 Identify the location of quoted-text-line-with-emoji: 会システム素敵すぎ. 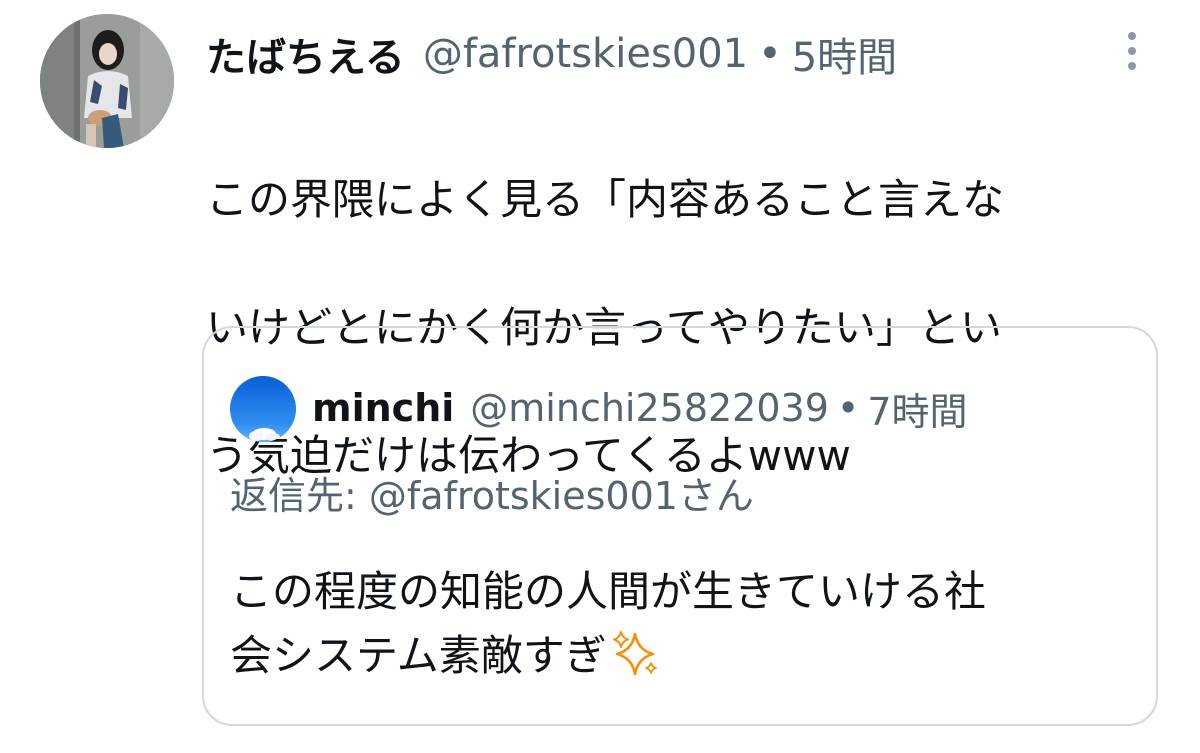
(685, 656).